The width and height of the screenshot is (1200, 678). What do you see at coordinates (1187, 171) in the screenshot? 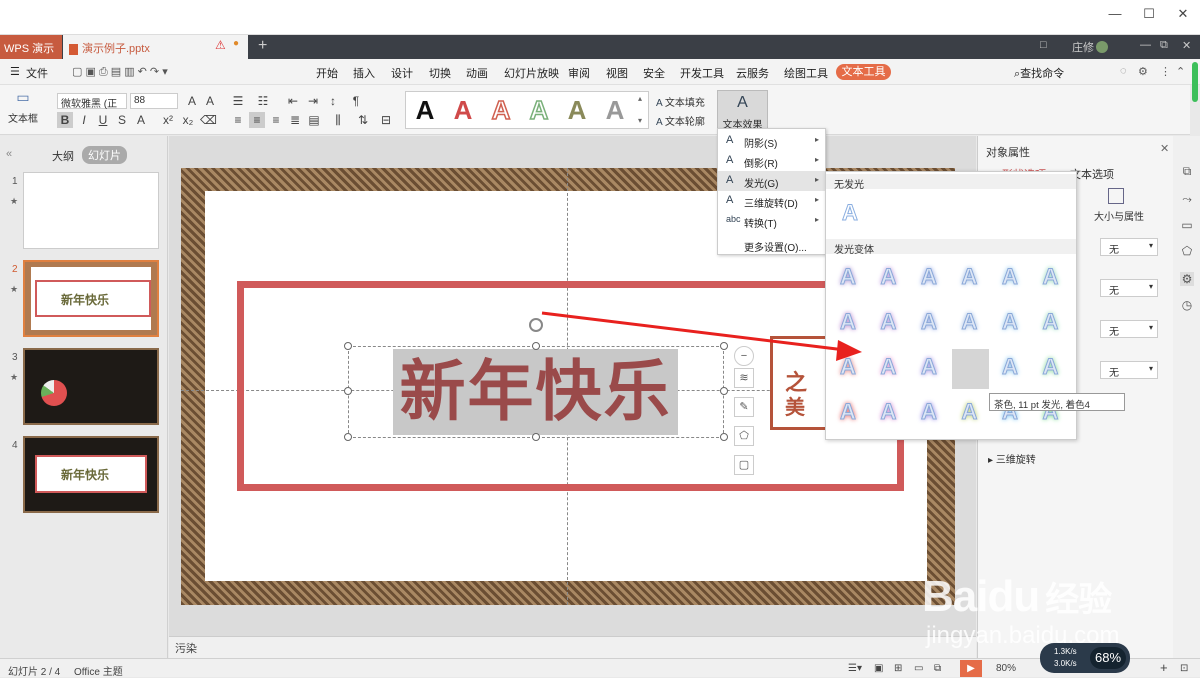
I see `copy-icon: ⧉` at bounding box center [1187, 171].